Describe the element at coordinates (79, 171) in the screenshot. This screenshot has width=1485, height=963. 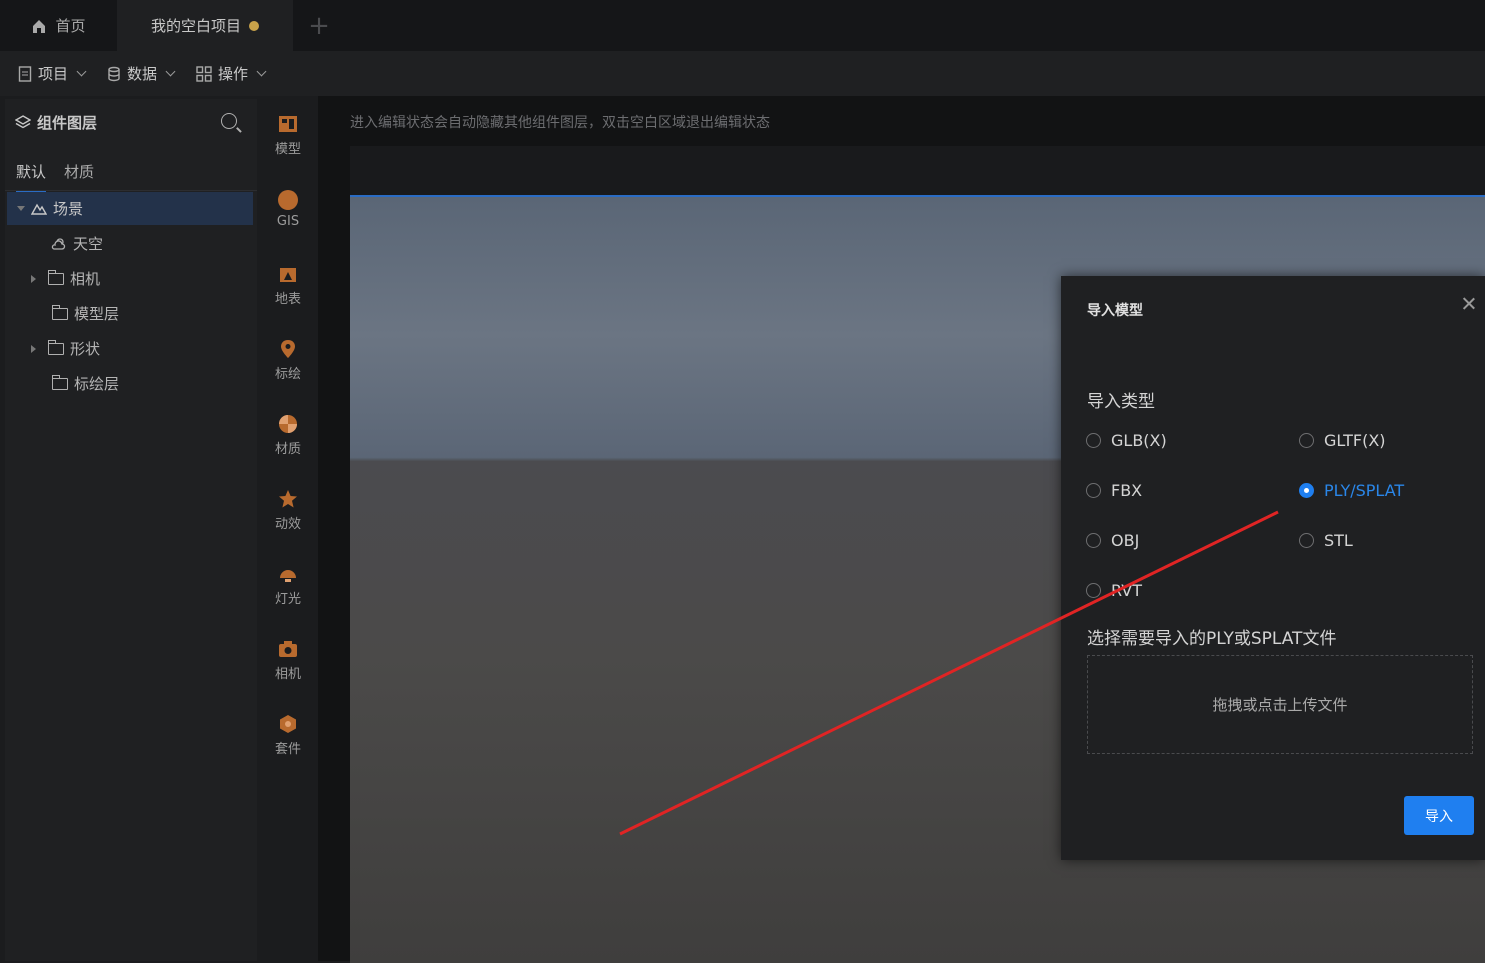
I see `tab-material: 材质` at that location.